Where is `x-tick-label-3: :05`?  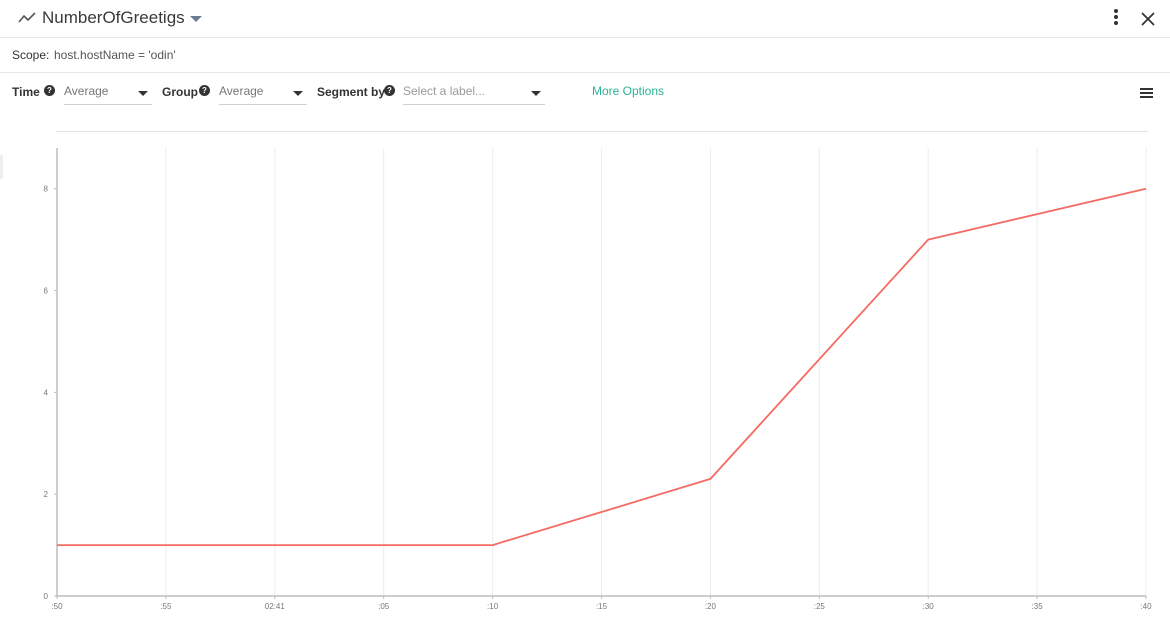 x-tick-label-3: :05 is located at coordinates (384, 606).